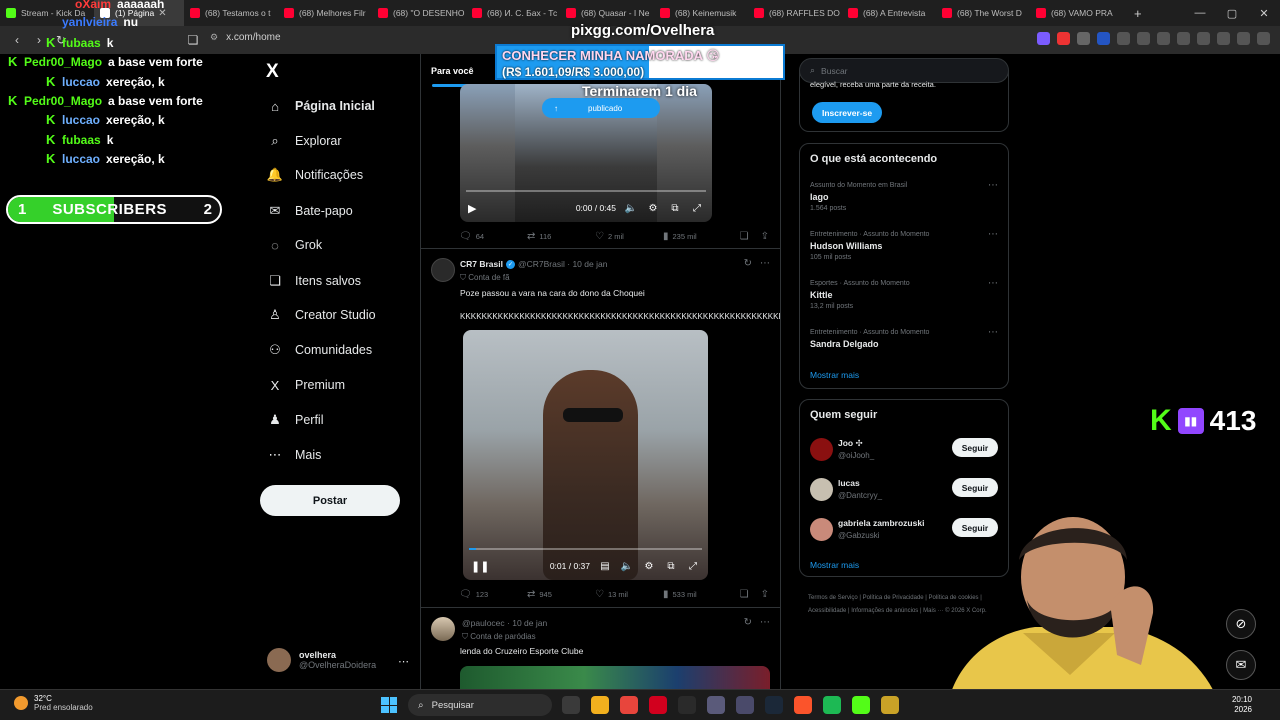 The height and width of the screenshot is (720, 1280). Describe the element at coordinates (483, 623) in the screenshot. I see `author-handle: @paulocec` at that location.